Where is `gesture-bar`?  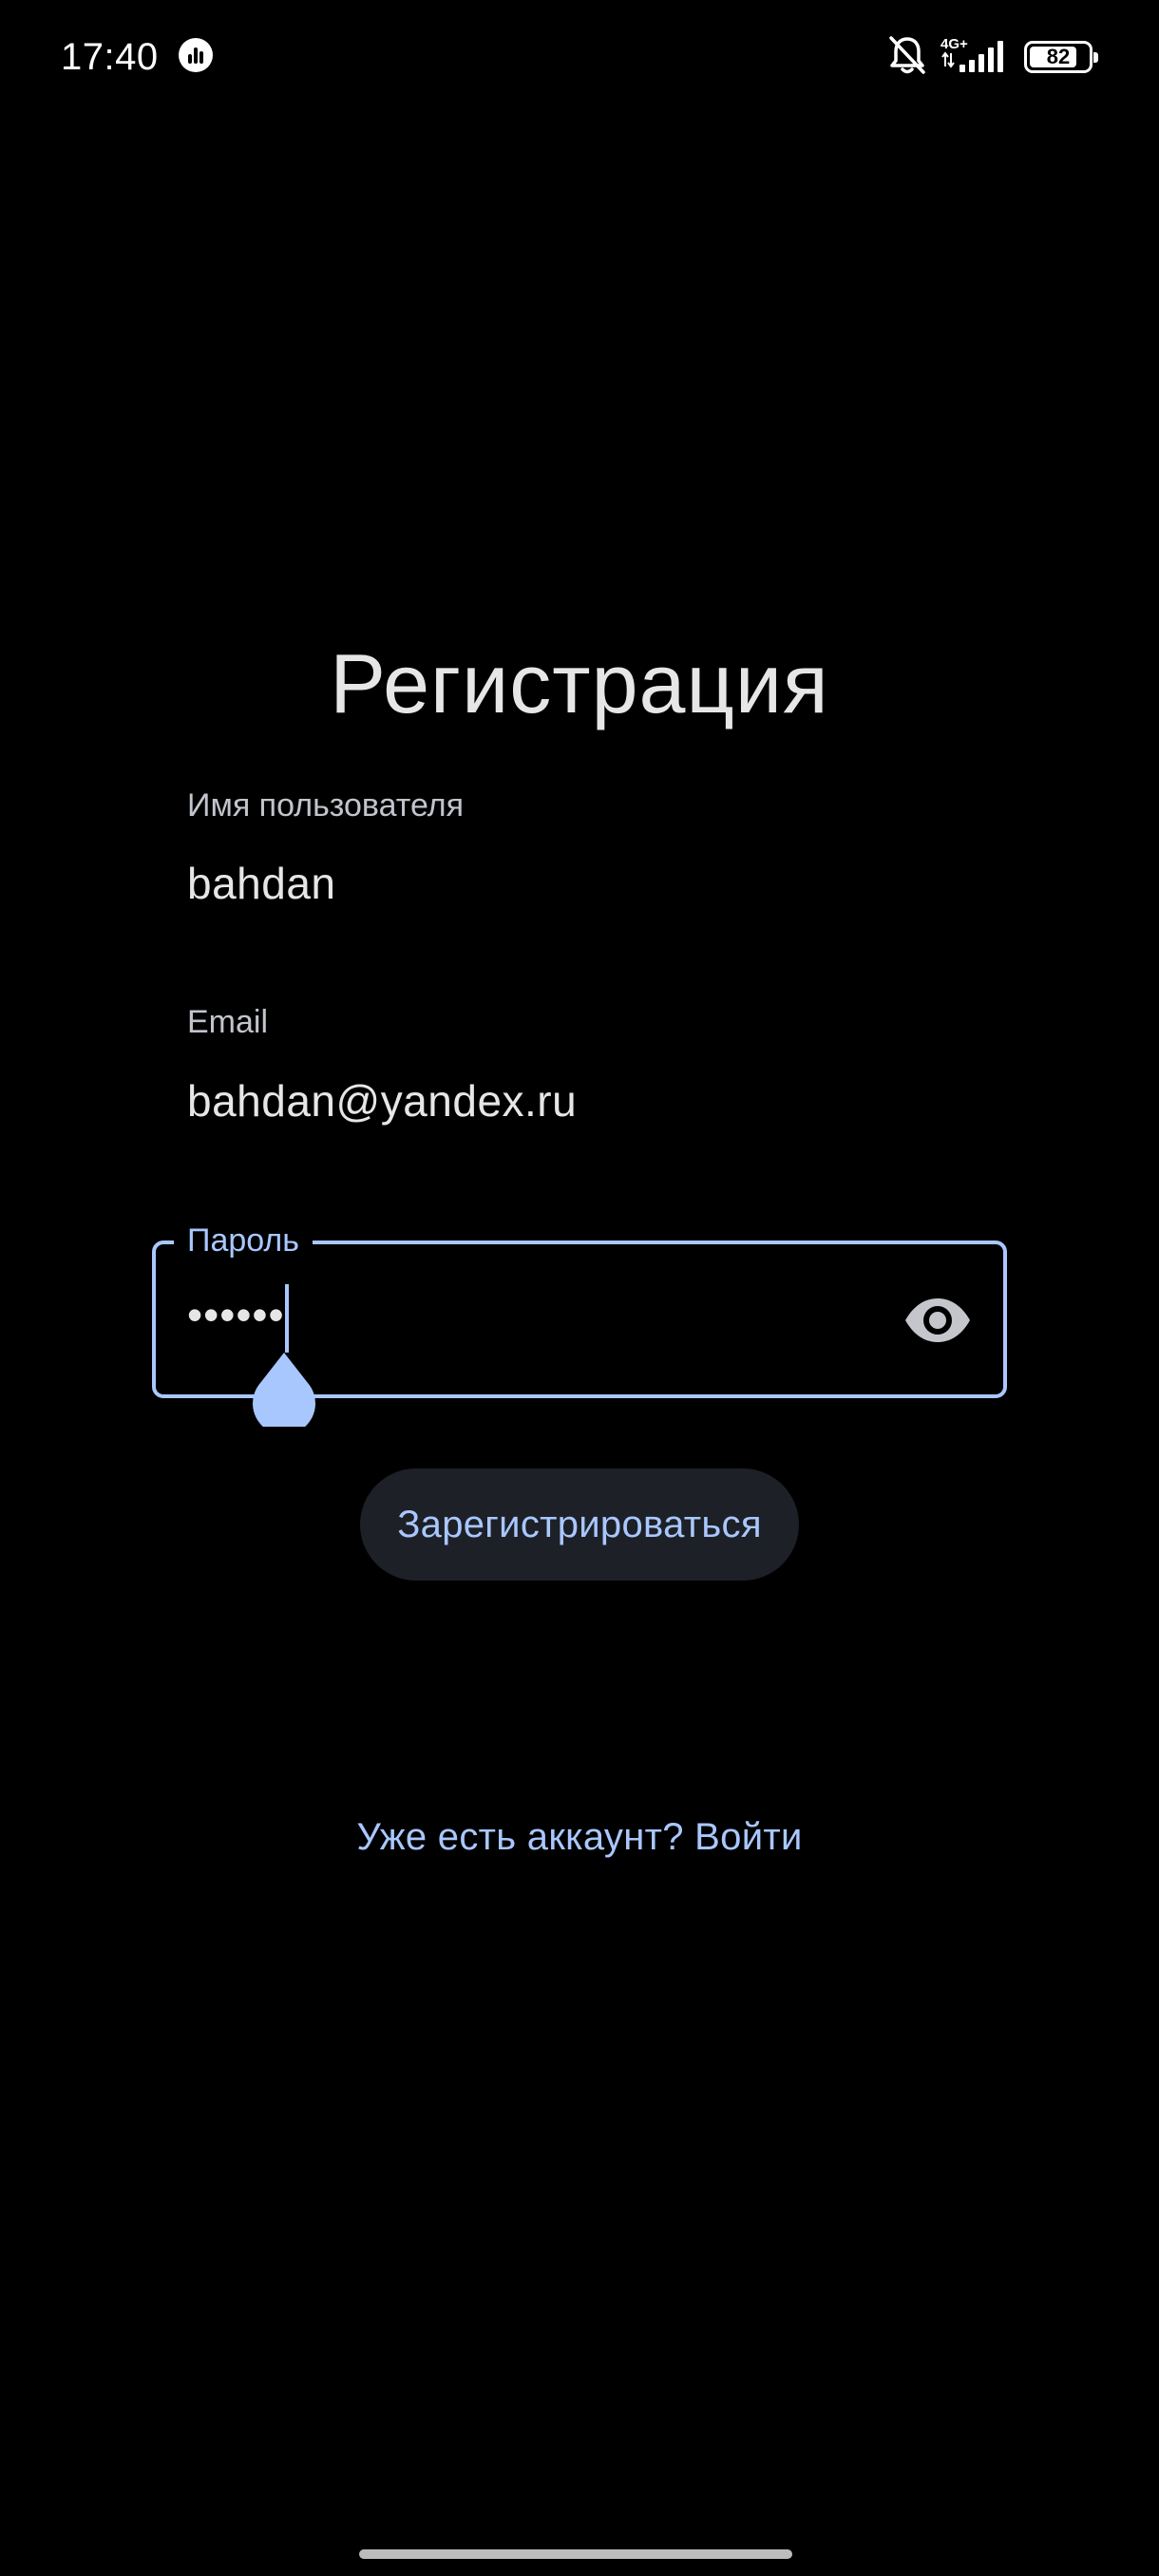
gesture-bar is located at coordinates (575, 2554).